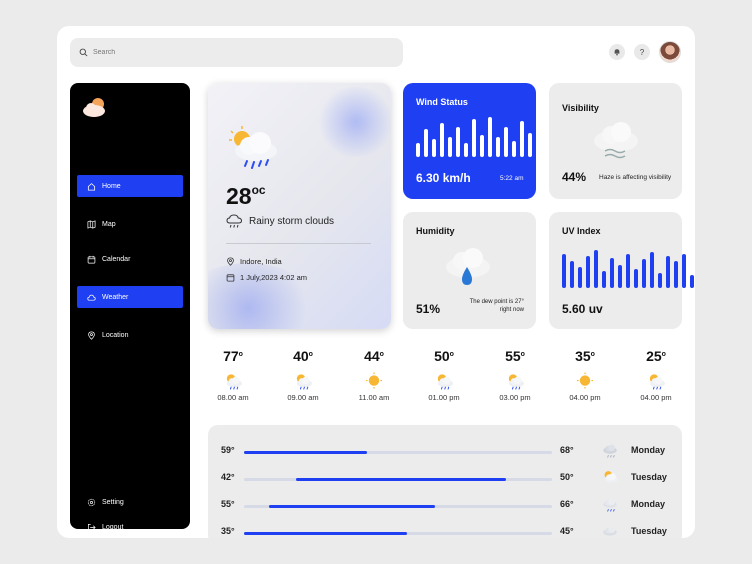  I want to click on search-bar, so click(236, 52).